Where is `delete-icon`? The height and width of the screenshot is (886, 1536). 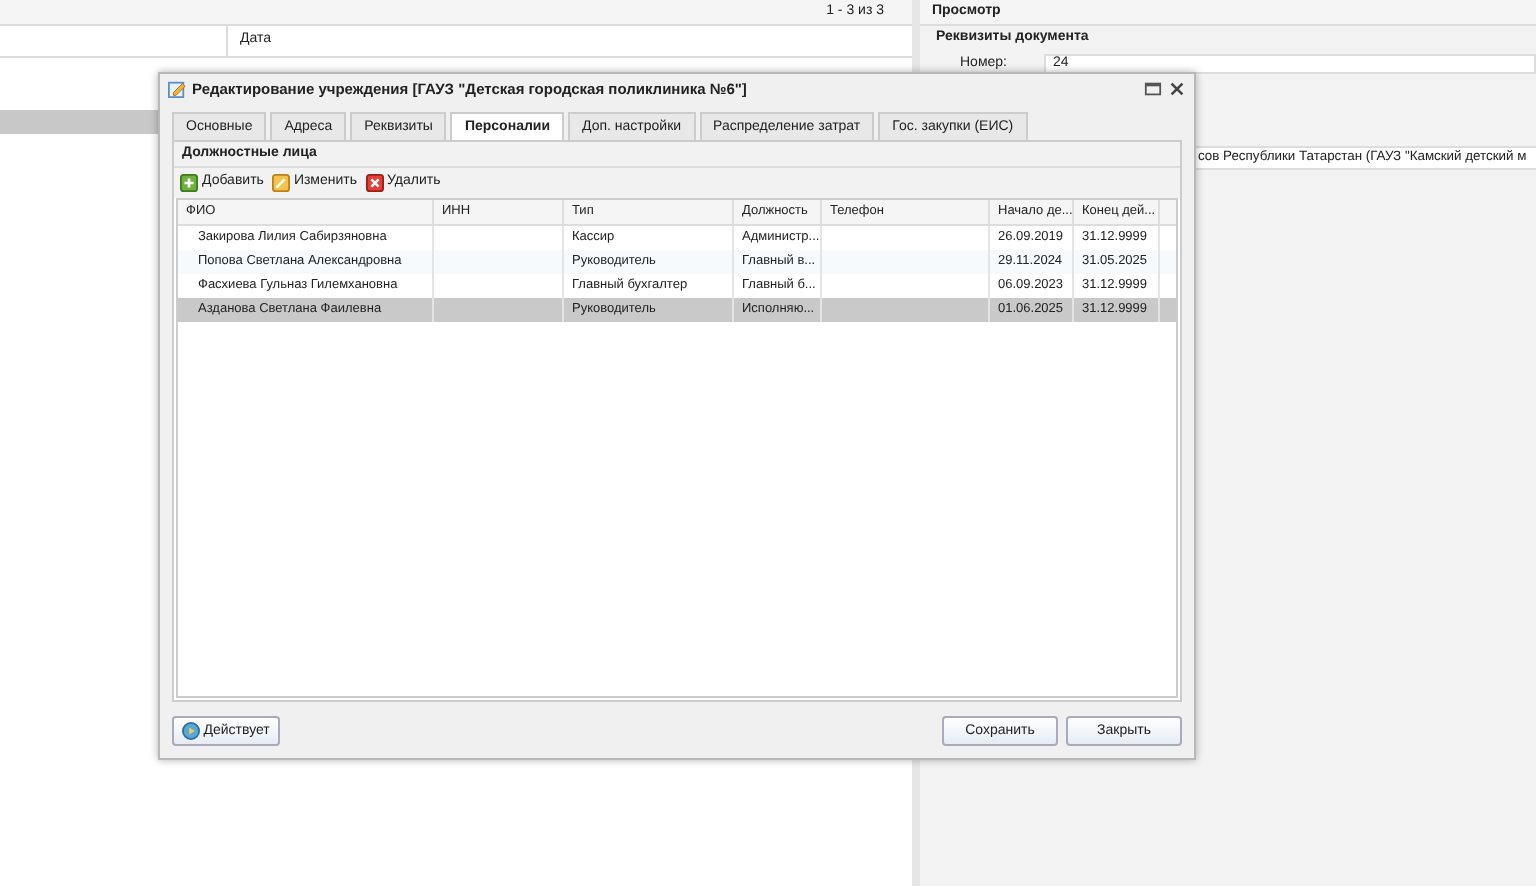
delete-icon is located at coordinates (374, 183).